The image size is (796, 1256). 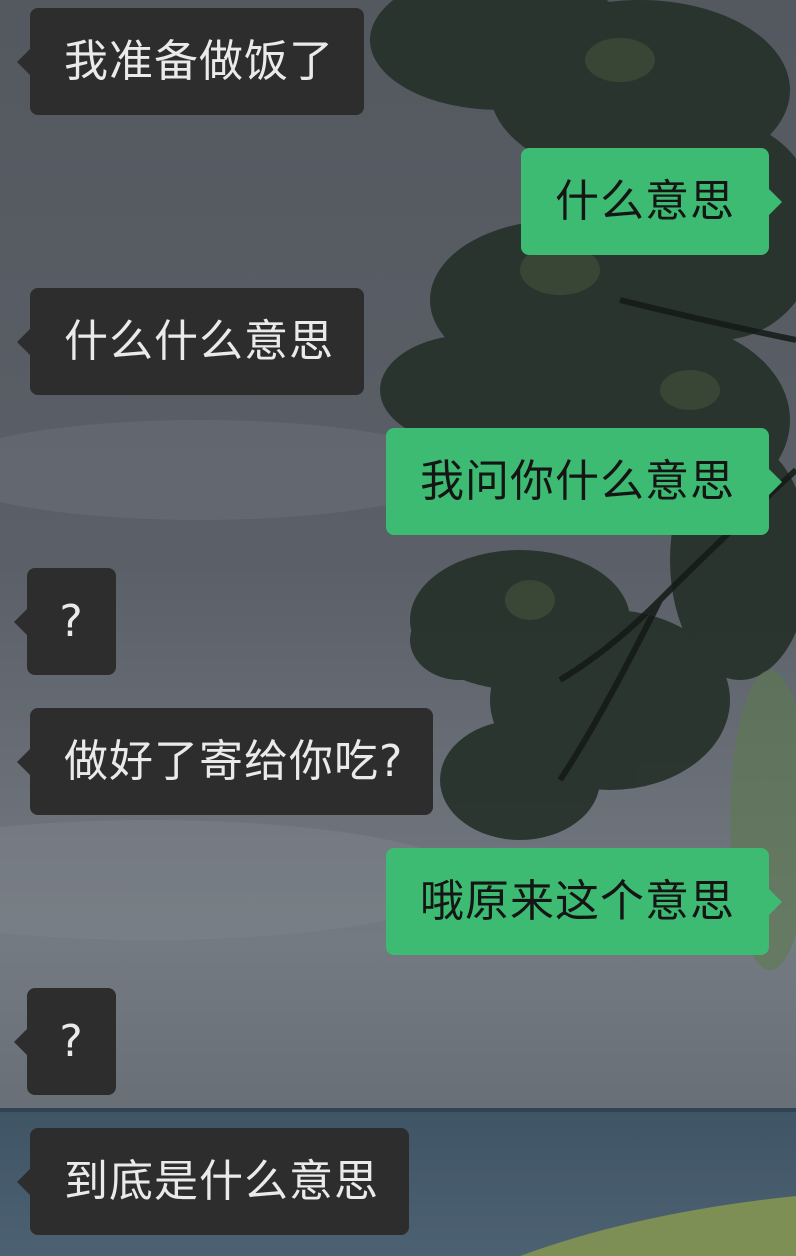 What do you see at coordinates (584, 901) in the screenshot?
I see `message-bubble-outgoing: 哦原来这个意思` at bounding box center [584, 901].